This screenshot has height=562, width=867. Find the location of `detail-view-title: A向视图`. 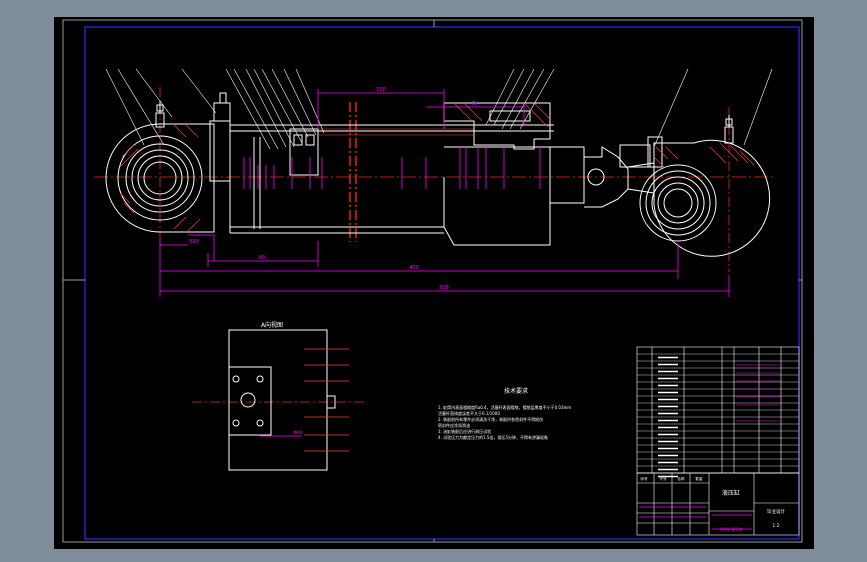

detail-view-title: A向视图 is located at coordinates (272, 325).